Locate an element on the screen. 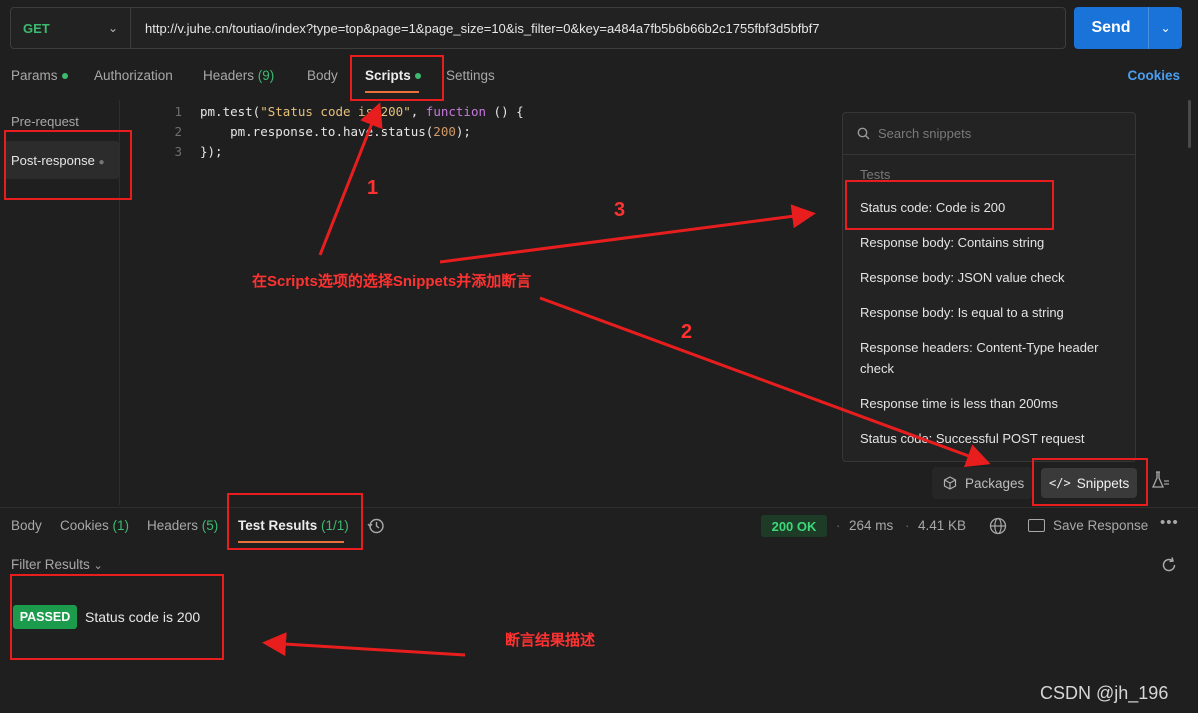 The image size is (1198, 713). method-label: GET is located at coordinates (36, 28).